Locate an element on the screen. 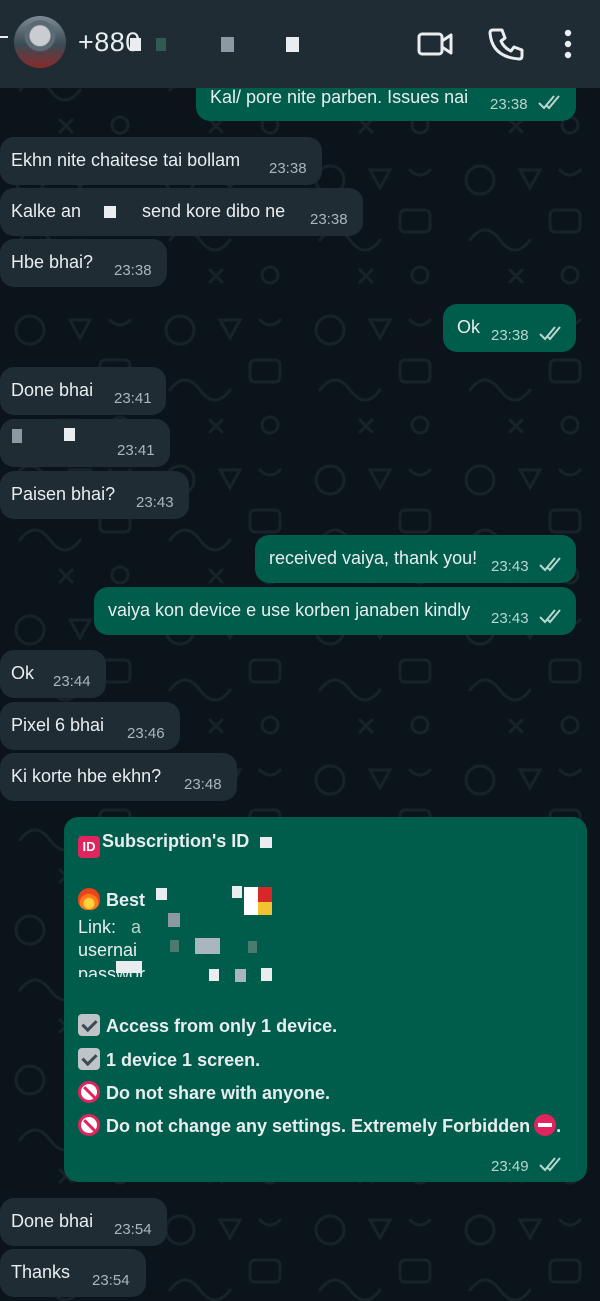 The width and height of the screenshot is (600, 1301). incoming-message: Done bhai 23:41 is located at coordinates (83, 391).